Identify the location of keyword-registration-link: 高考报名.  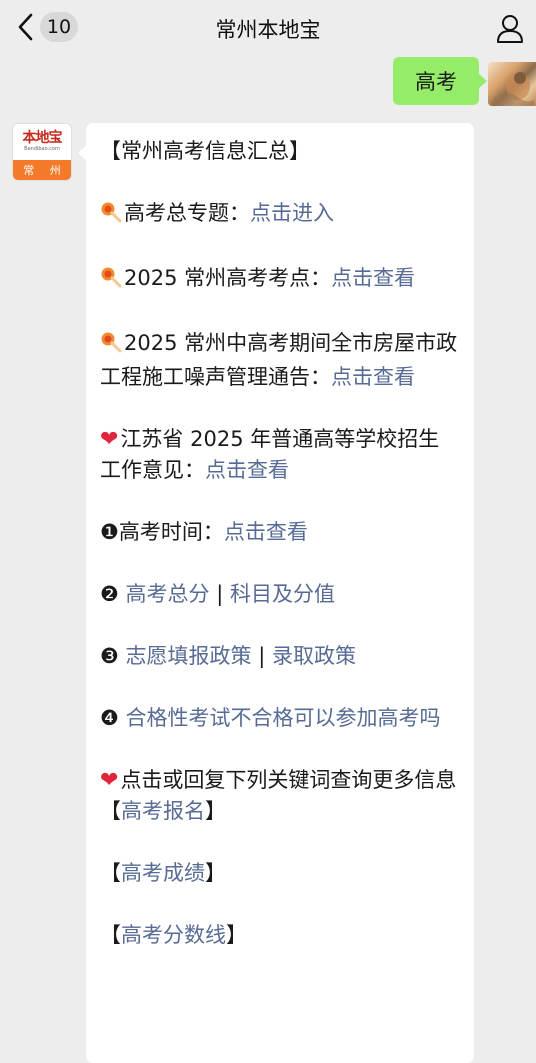
(163, 811).